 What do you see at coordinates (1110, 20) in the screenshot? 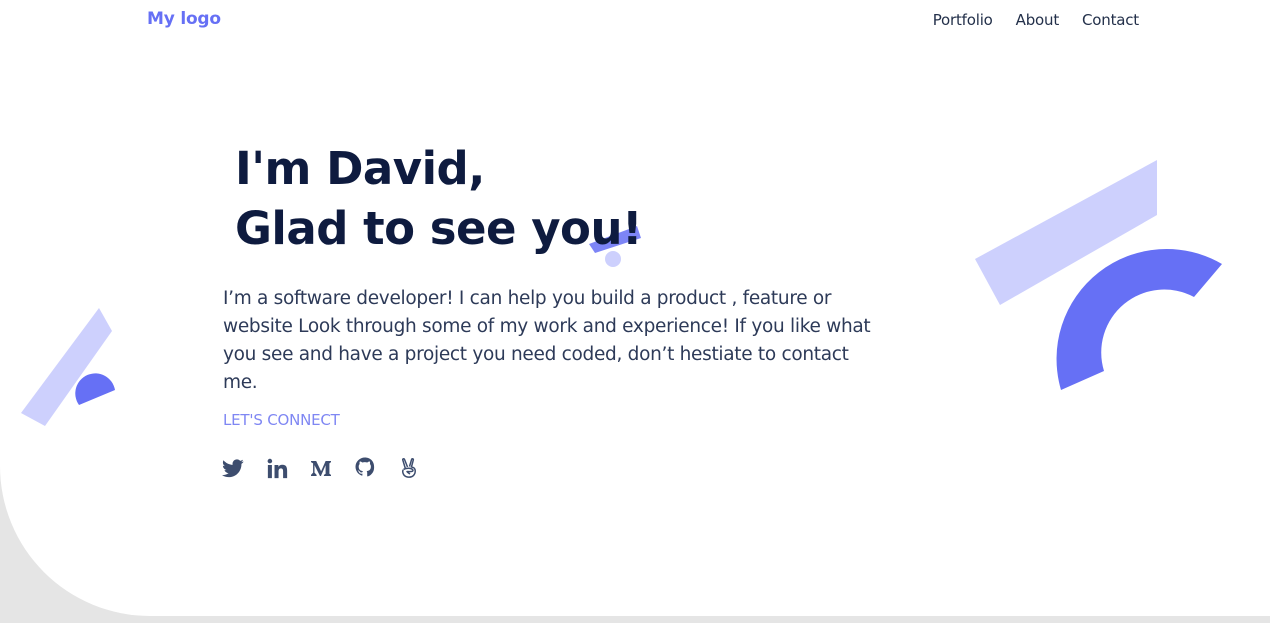
I see `nav-link-contact: Contact` at bounding box center [1110, 20].